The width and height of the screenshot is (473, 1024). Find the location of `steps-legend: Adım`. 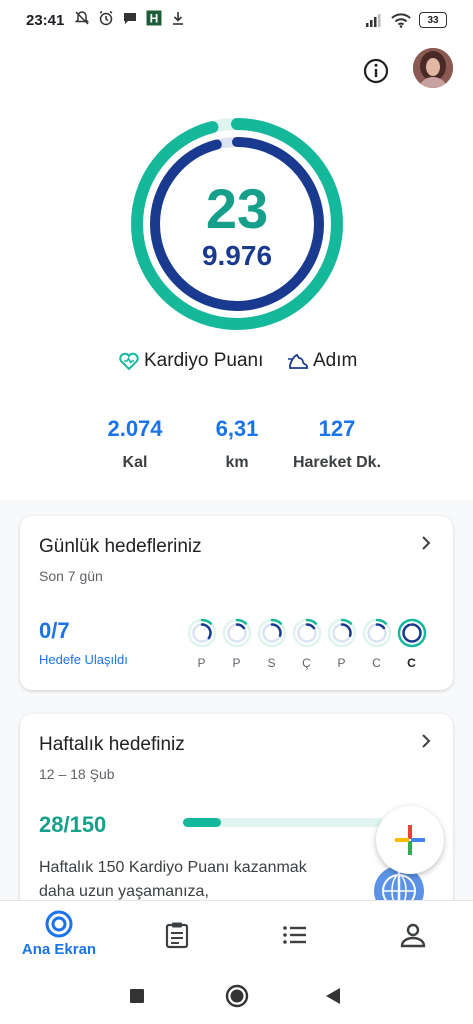

steps-legend: Adım is located at coordinates (322, 361).